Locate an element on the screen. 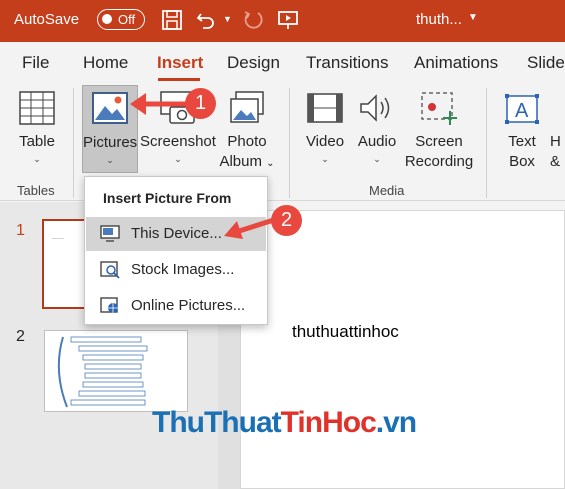 The width and height of the screenshot is (565, 489). photo-album-icon is located at coordinates (247, 107).